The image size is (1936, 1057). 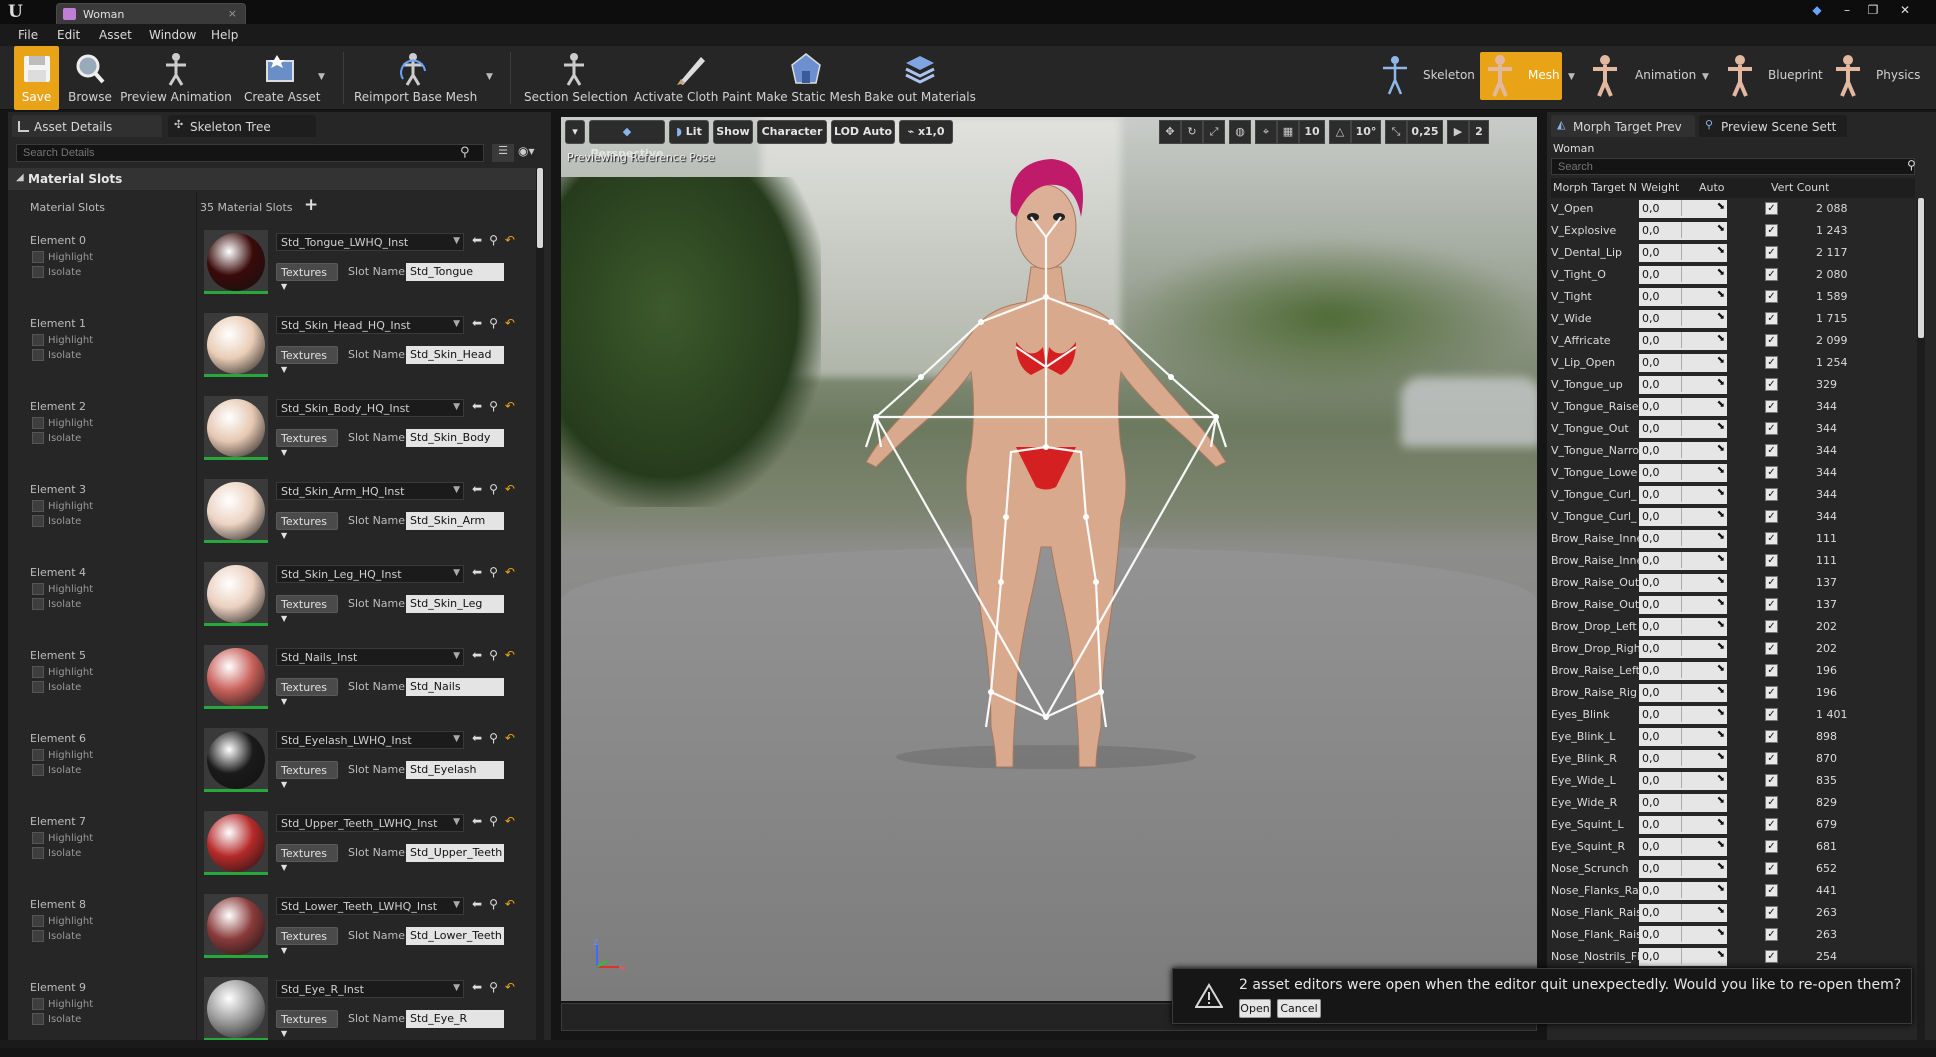 I want to click on surface-snap-icon: ⌖, so click(x=1266, y=132).